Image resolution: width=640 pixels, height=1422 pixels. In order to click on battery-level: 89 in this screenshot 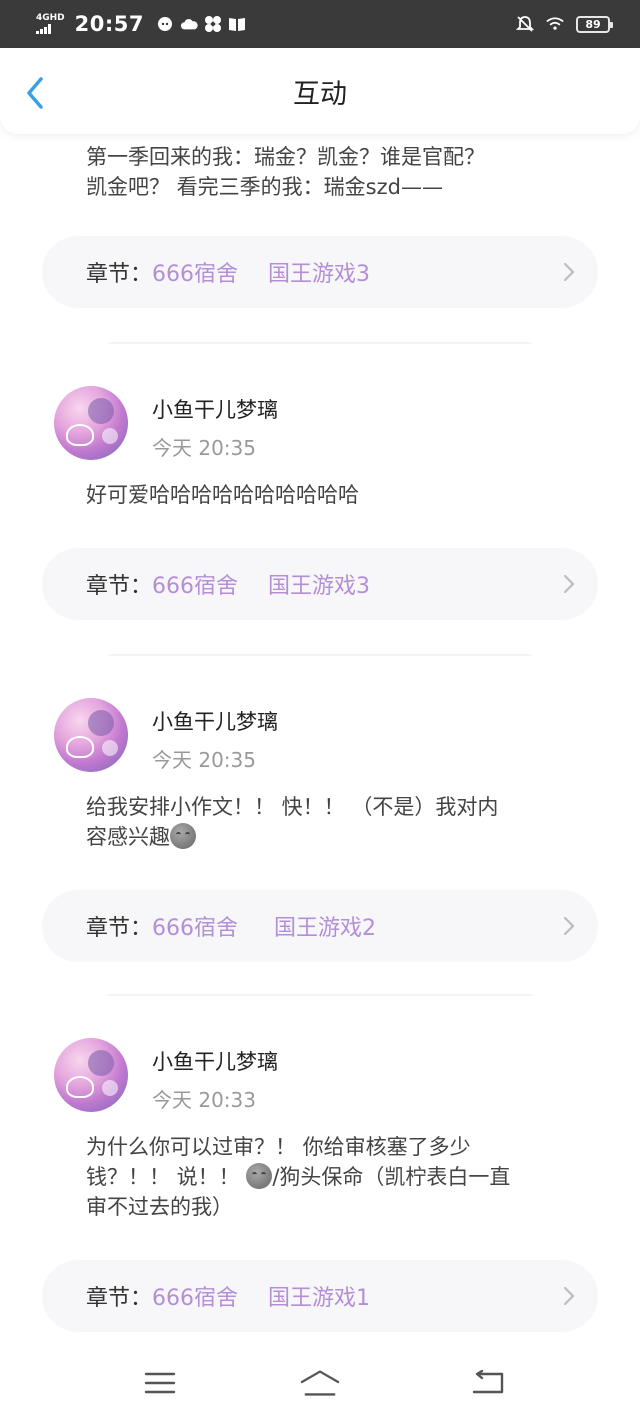, I will do `click(593, 24)`.